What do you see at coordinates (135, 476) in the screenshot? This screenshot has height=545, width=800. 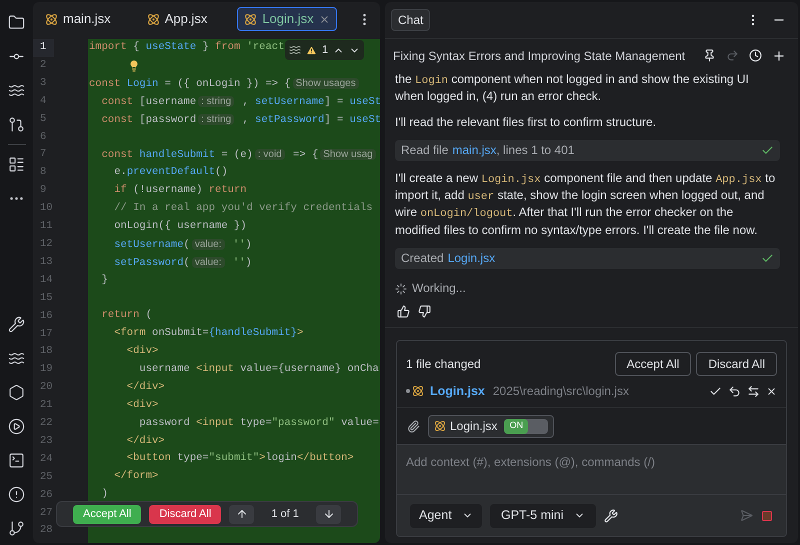 I see `code-line: </form>` at bounding box center [135, 476].